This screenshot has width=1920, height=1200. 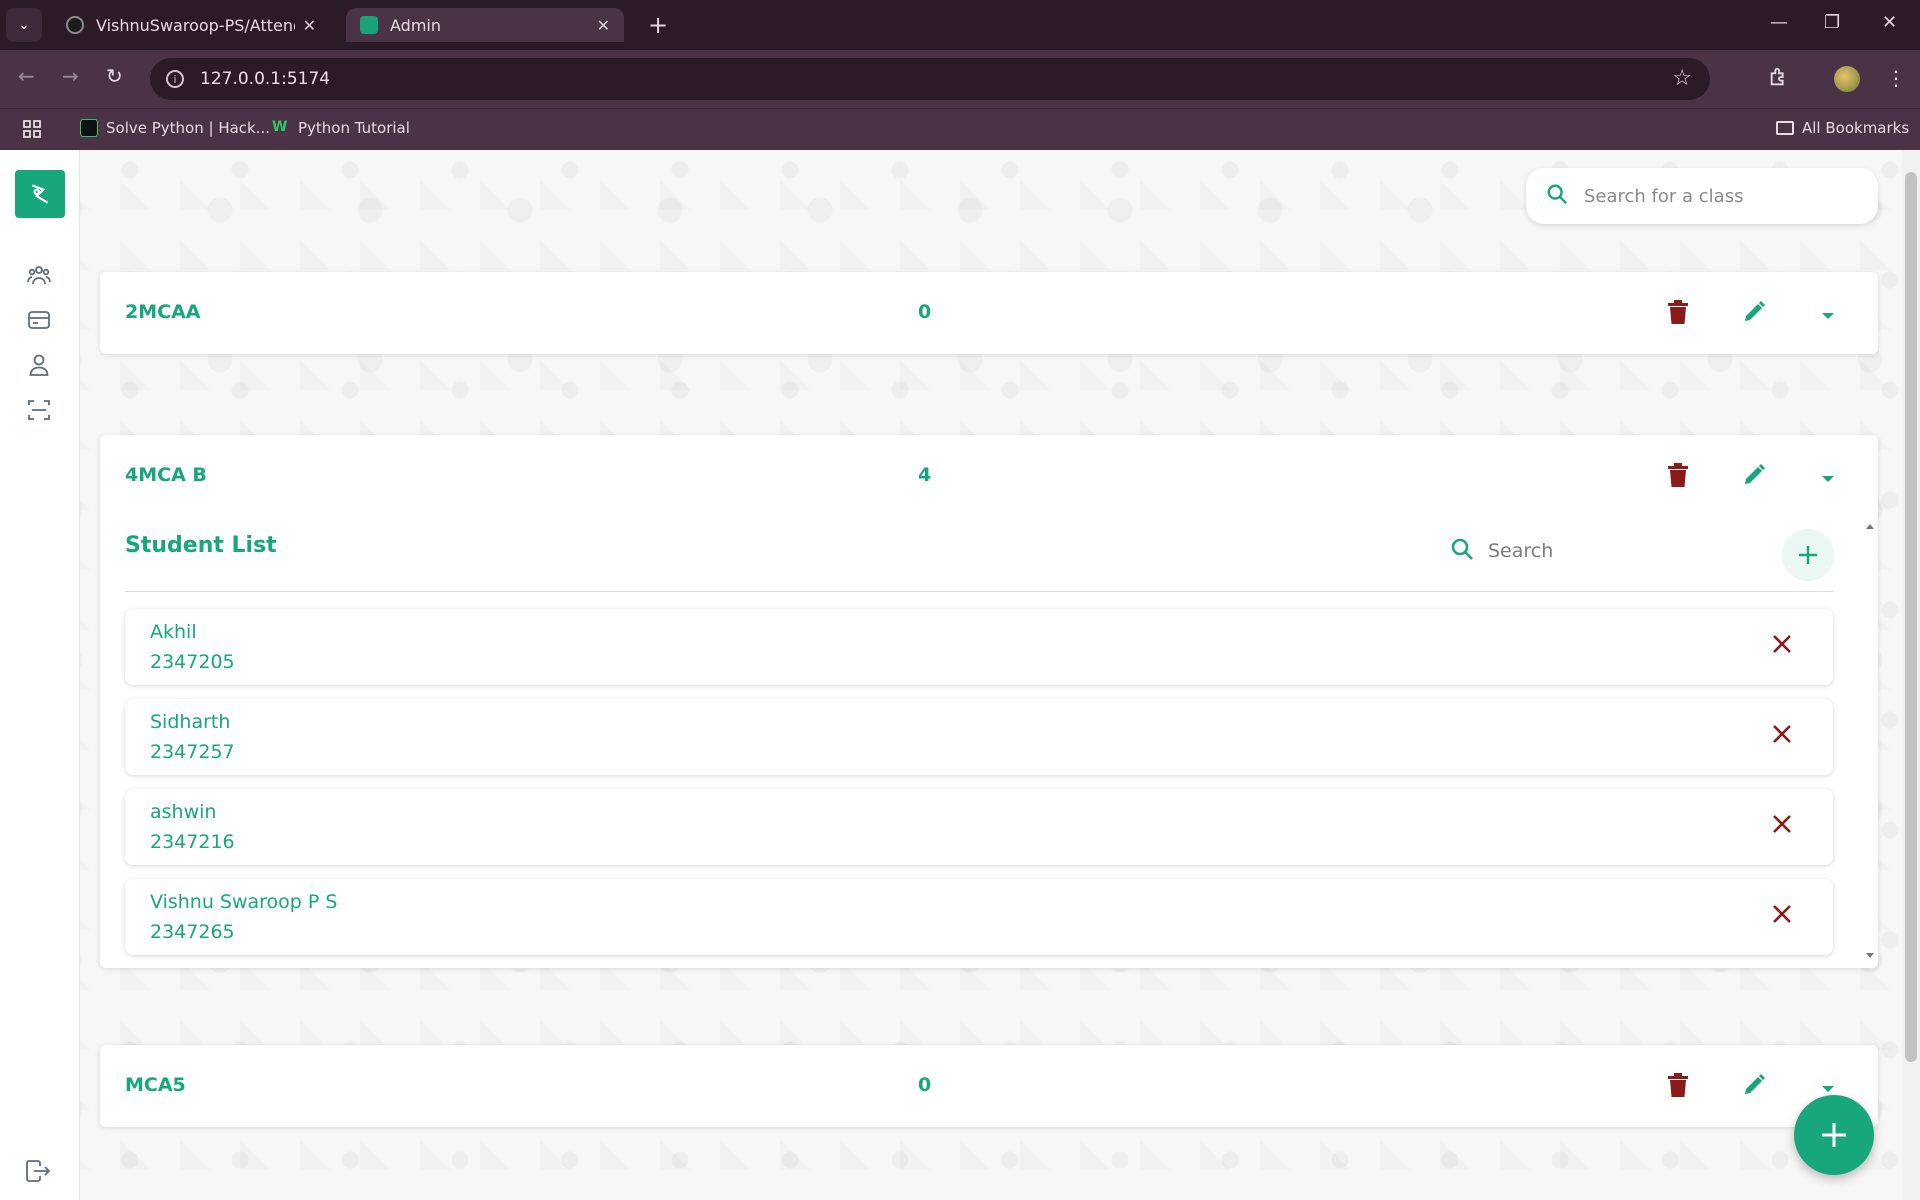 What do you see at coordinates (155, 1085) in the screenshot?
I see `class-name: MCA5` at bounding box center [155, 1085].